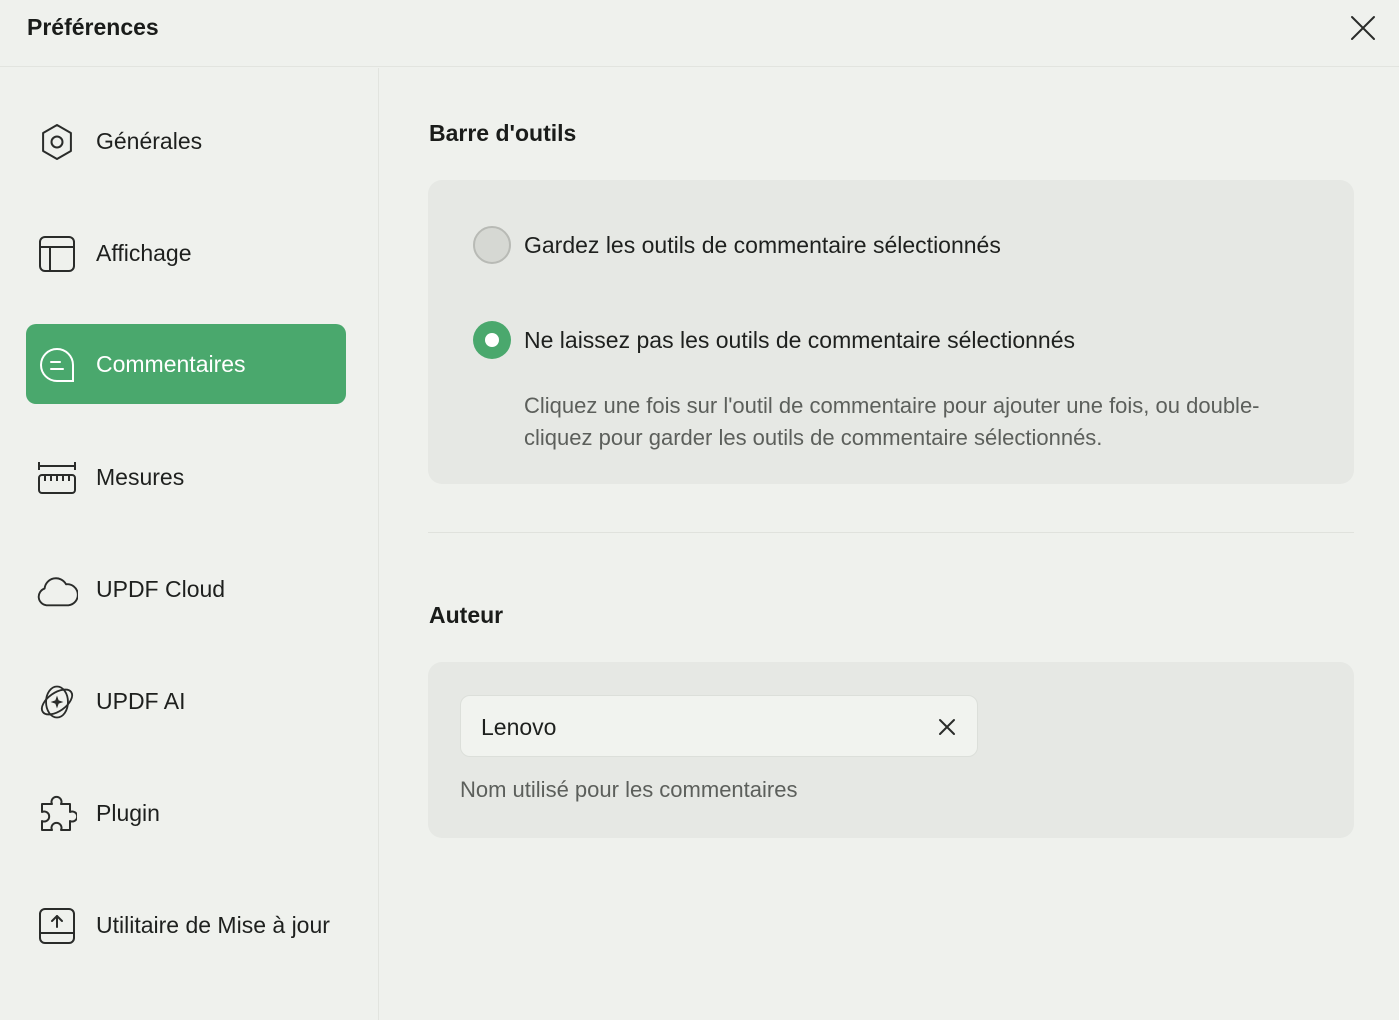 The image size is (1399, 1020). I want to click on toolbar-section-title: Barre d'outils, so click(503, 133).